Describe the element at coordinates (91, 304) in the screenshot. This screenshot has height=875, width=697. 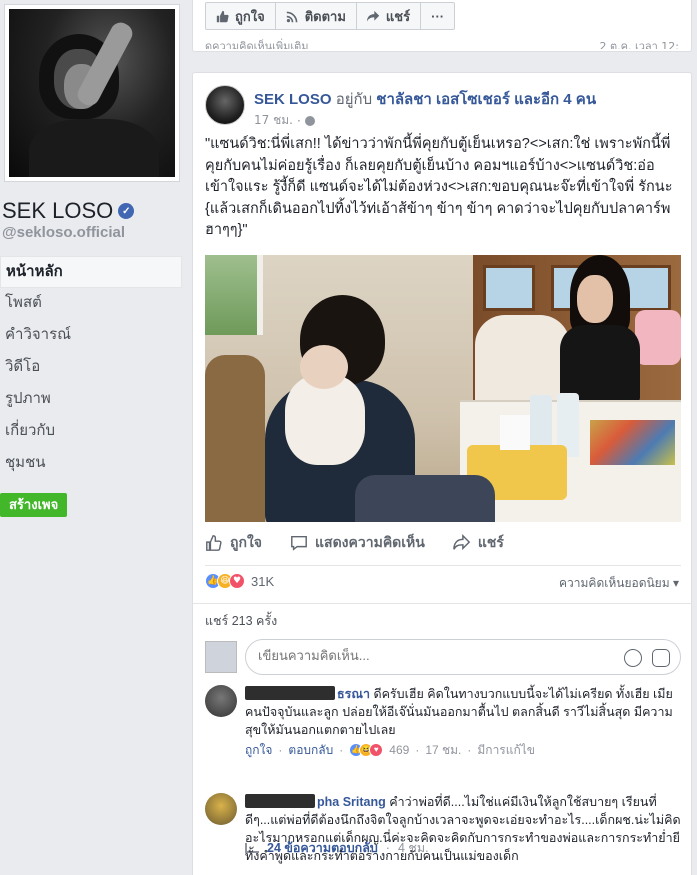
I see `nav-item-posts: โพสต์` at that location.